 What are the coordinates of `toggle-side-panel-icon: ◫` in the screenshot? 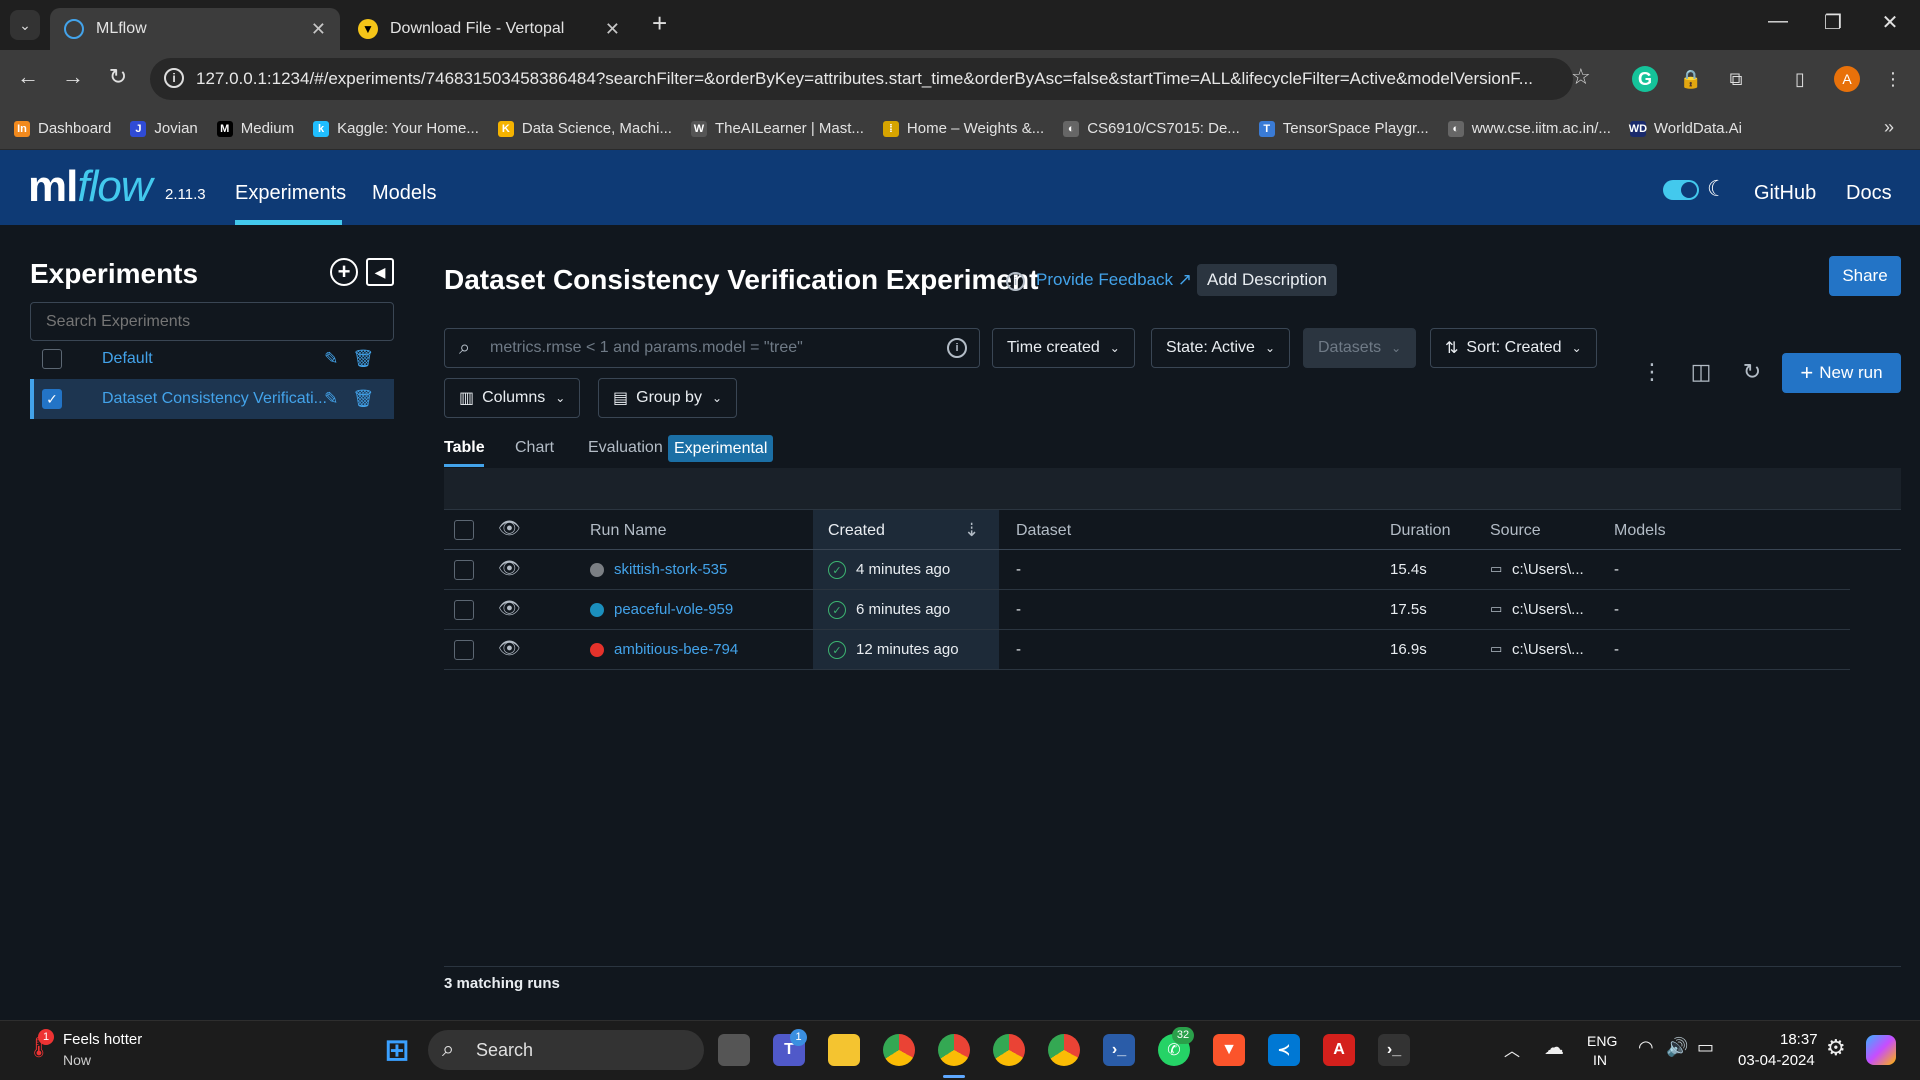 It's located at (1701, 372).